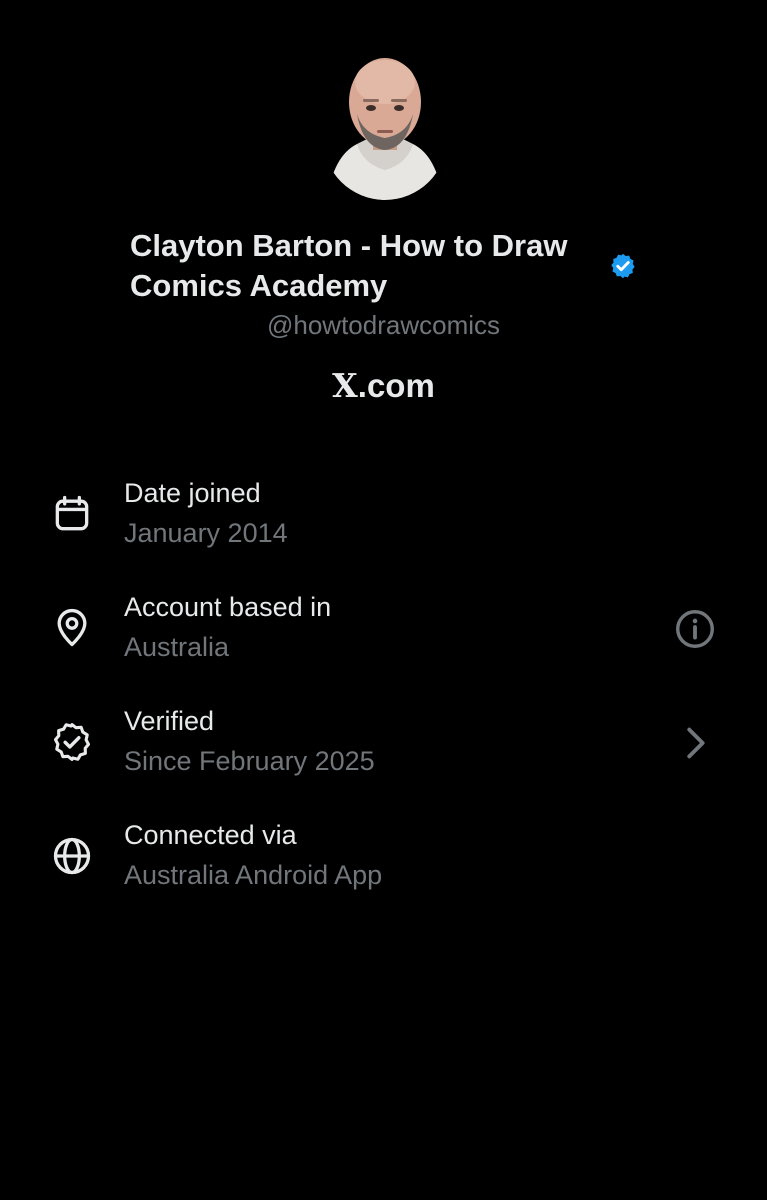 This screenshot has width=767, height=1200. I want to click on detail-title: Connected via, so click(210, 835).